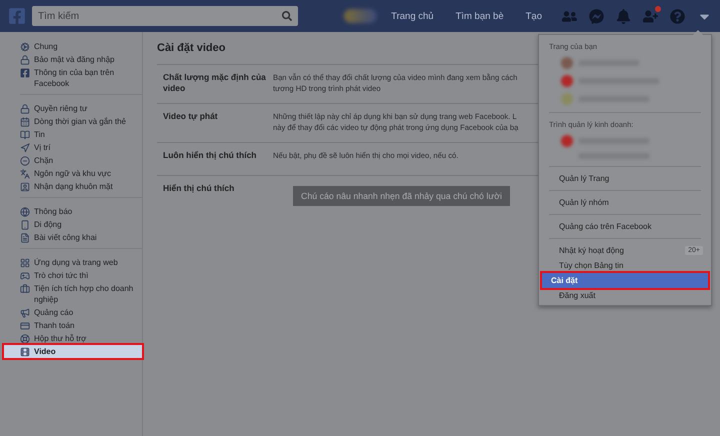  Describe the element at coordinates (81, 160) in the screenshot. I see `sidebar-item: Chặn` at that location.